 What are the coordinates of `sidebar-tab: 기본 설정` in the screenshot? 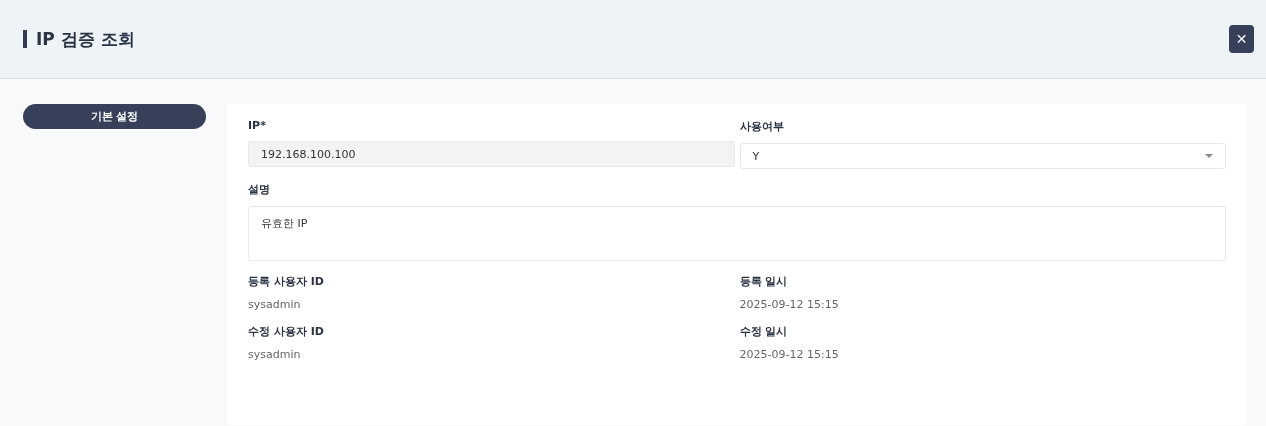 It's located at (114, 116).